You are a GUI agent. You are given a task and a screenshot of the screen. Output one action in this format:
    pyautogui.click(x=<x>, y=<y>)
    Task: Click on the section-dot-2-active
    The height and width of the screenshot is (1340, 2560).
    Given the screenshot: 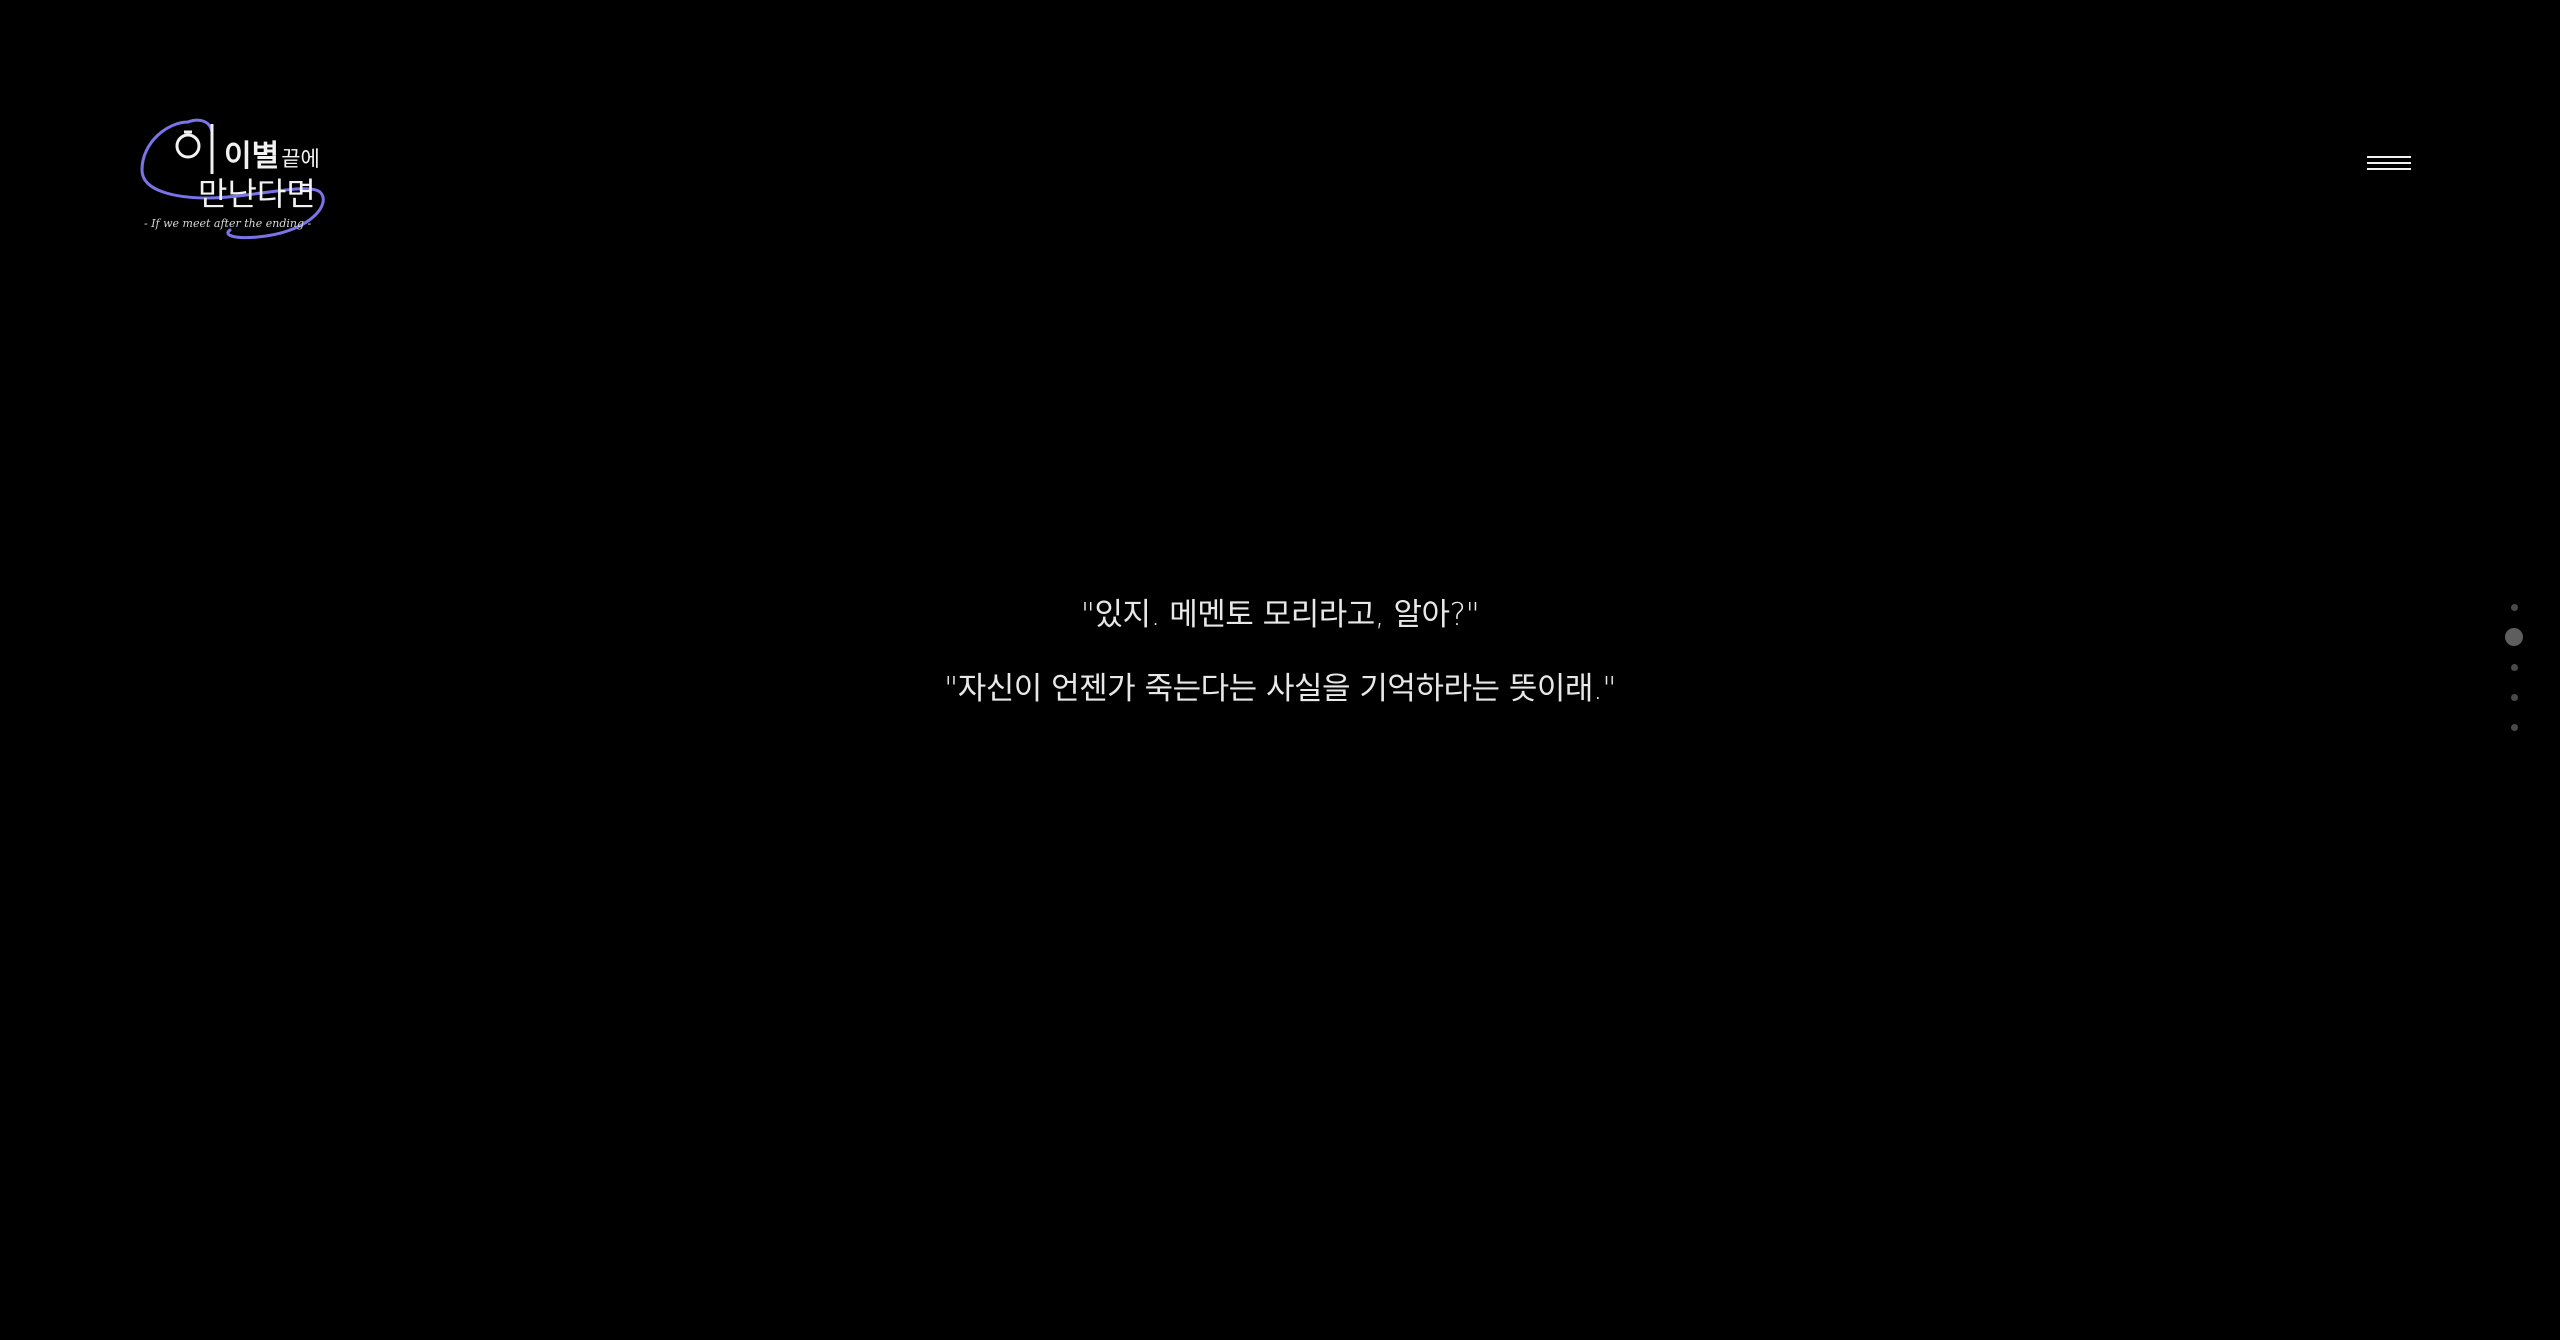 What is the action you would take?
    pyautogui.click(x=2514, y=637)
    